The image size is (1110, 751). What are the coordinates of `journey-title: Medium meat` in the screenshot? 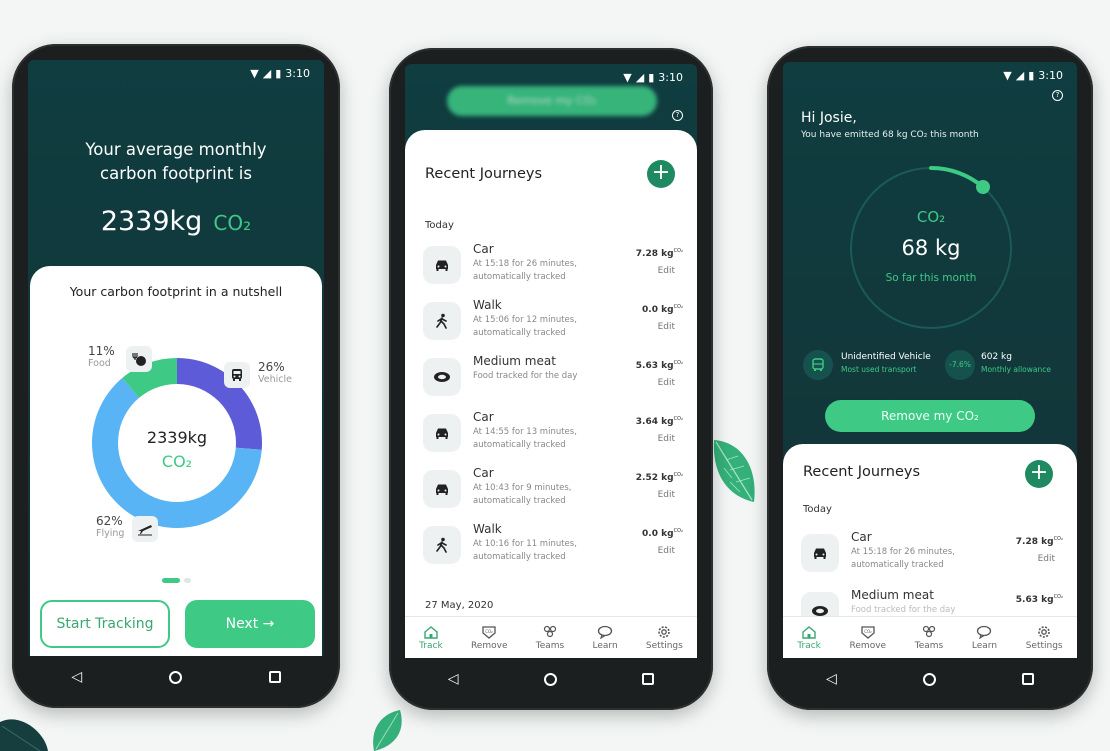 It's located at (892, 595).